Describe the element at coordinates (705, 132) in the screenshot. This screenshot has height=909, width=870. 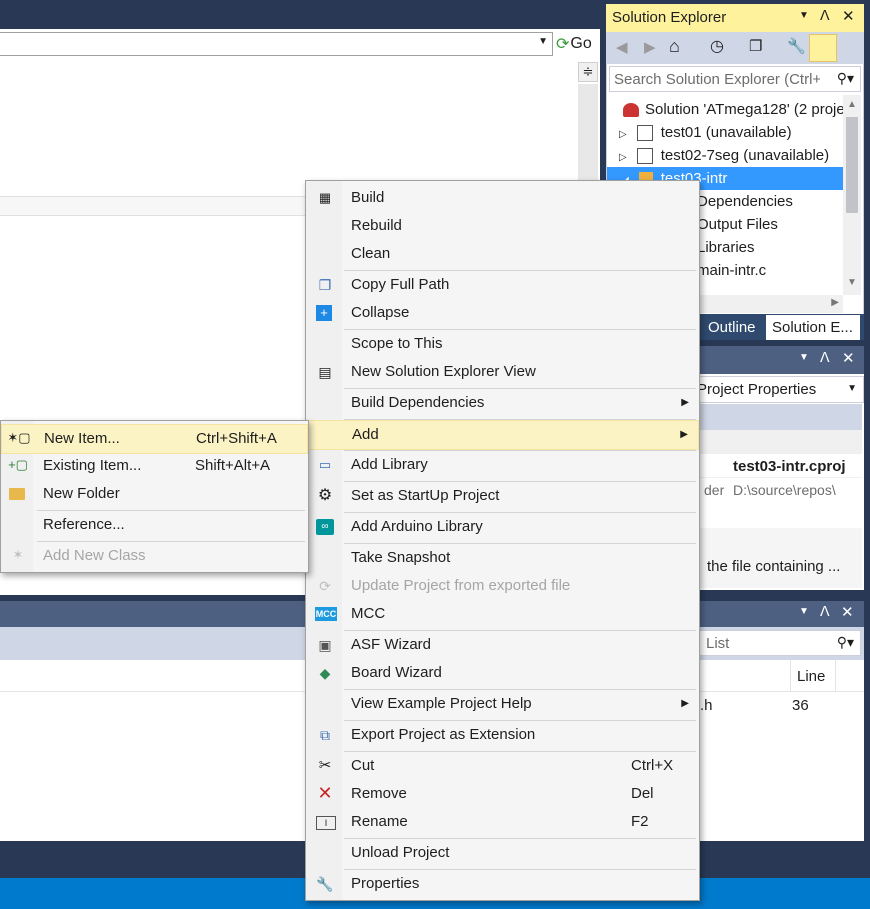
I see `tree-item-test01: ▷ test01 (unavailable)` at that location.